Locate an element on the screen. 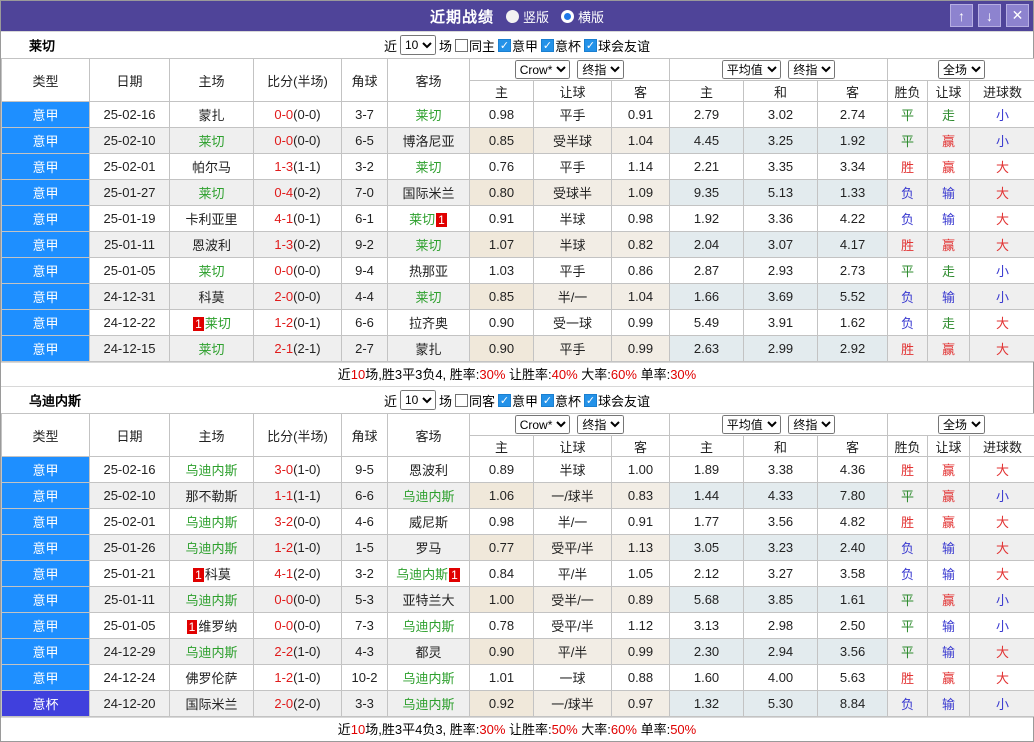  result-text: 胜 is located at coordinates (907, 678).